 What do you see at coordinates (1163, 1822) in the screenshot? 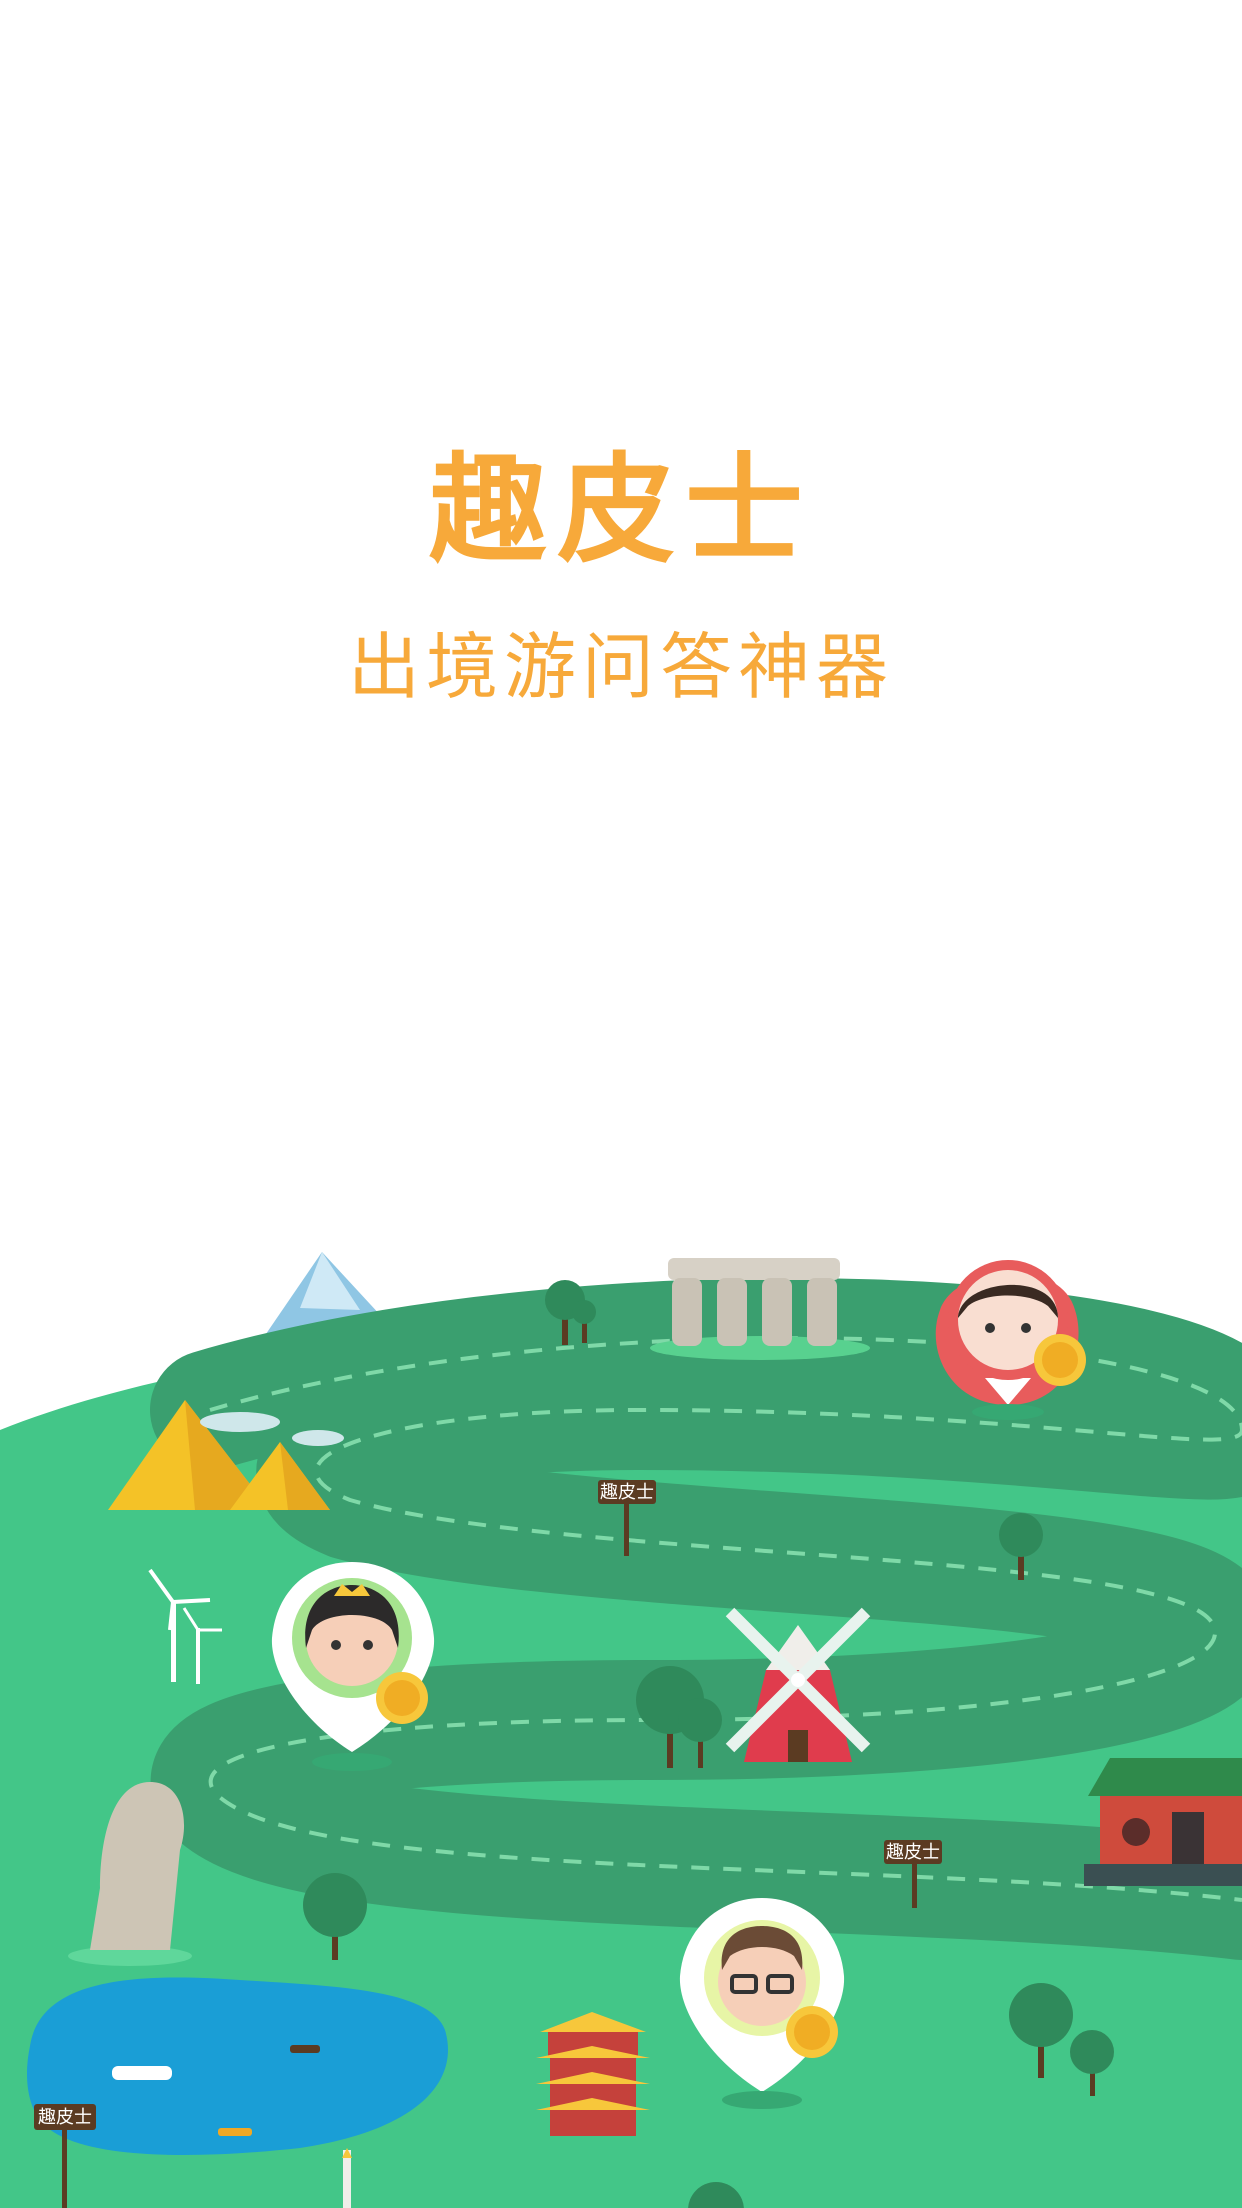
I see `temple-icon` at bounding box center [1163, 1822].